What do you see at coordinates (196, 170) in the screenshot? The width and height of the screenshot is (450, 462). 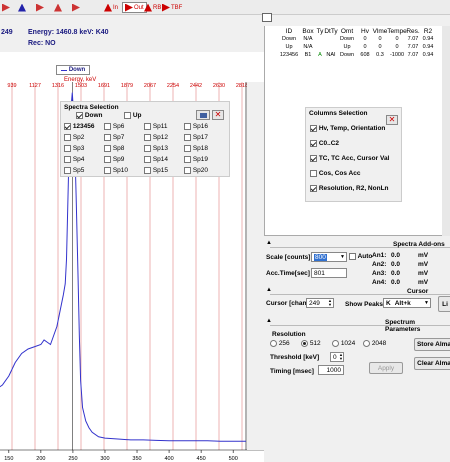 I see `spectrum-checkbox: Sp20` at bounding box center [196, 170].